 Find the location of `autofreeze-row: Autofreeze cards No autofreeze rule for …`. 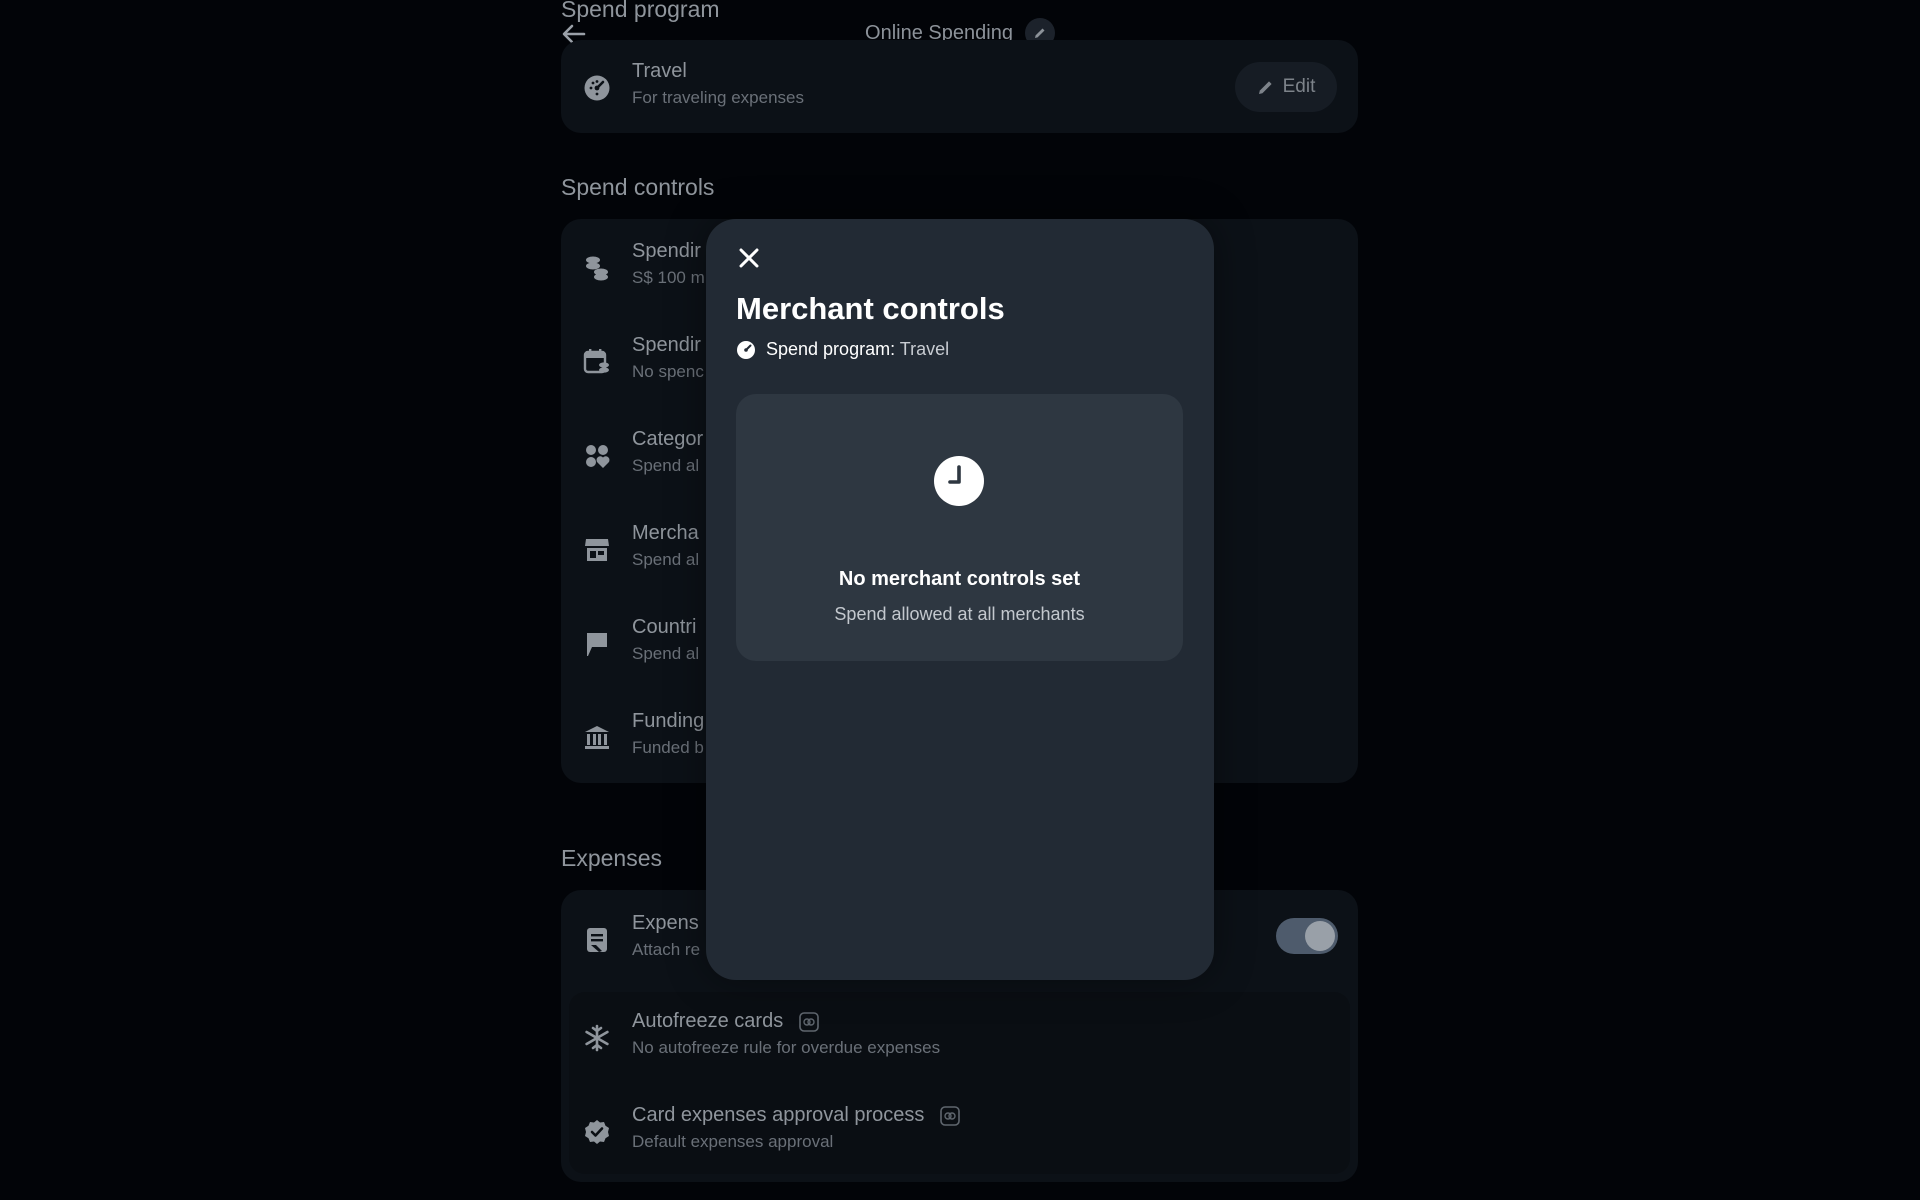

autofreeze-row: Autofreeze cards No autofreeze rule for … is located at coordinates (959, 1038).